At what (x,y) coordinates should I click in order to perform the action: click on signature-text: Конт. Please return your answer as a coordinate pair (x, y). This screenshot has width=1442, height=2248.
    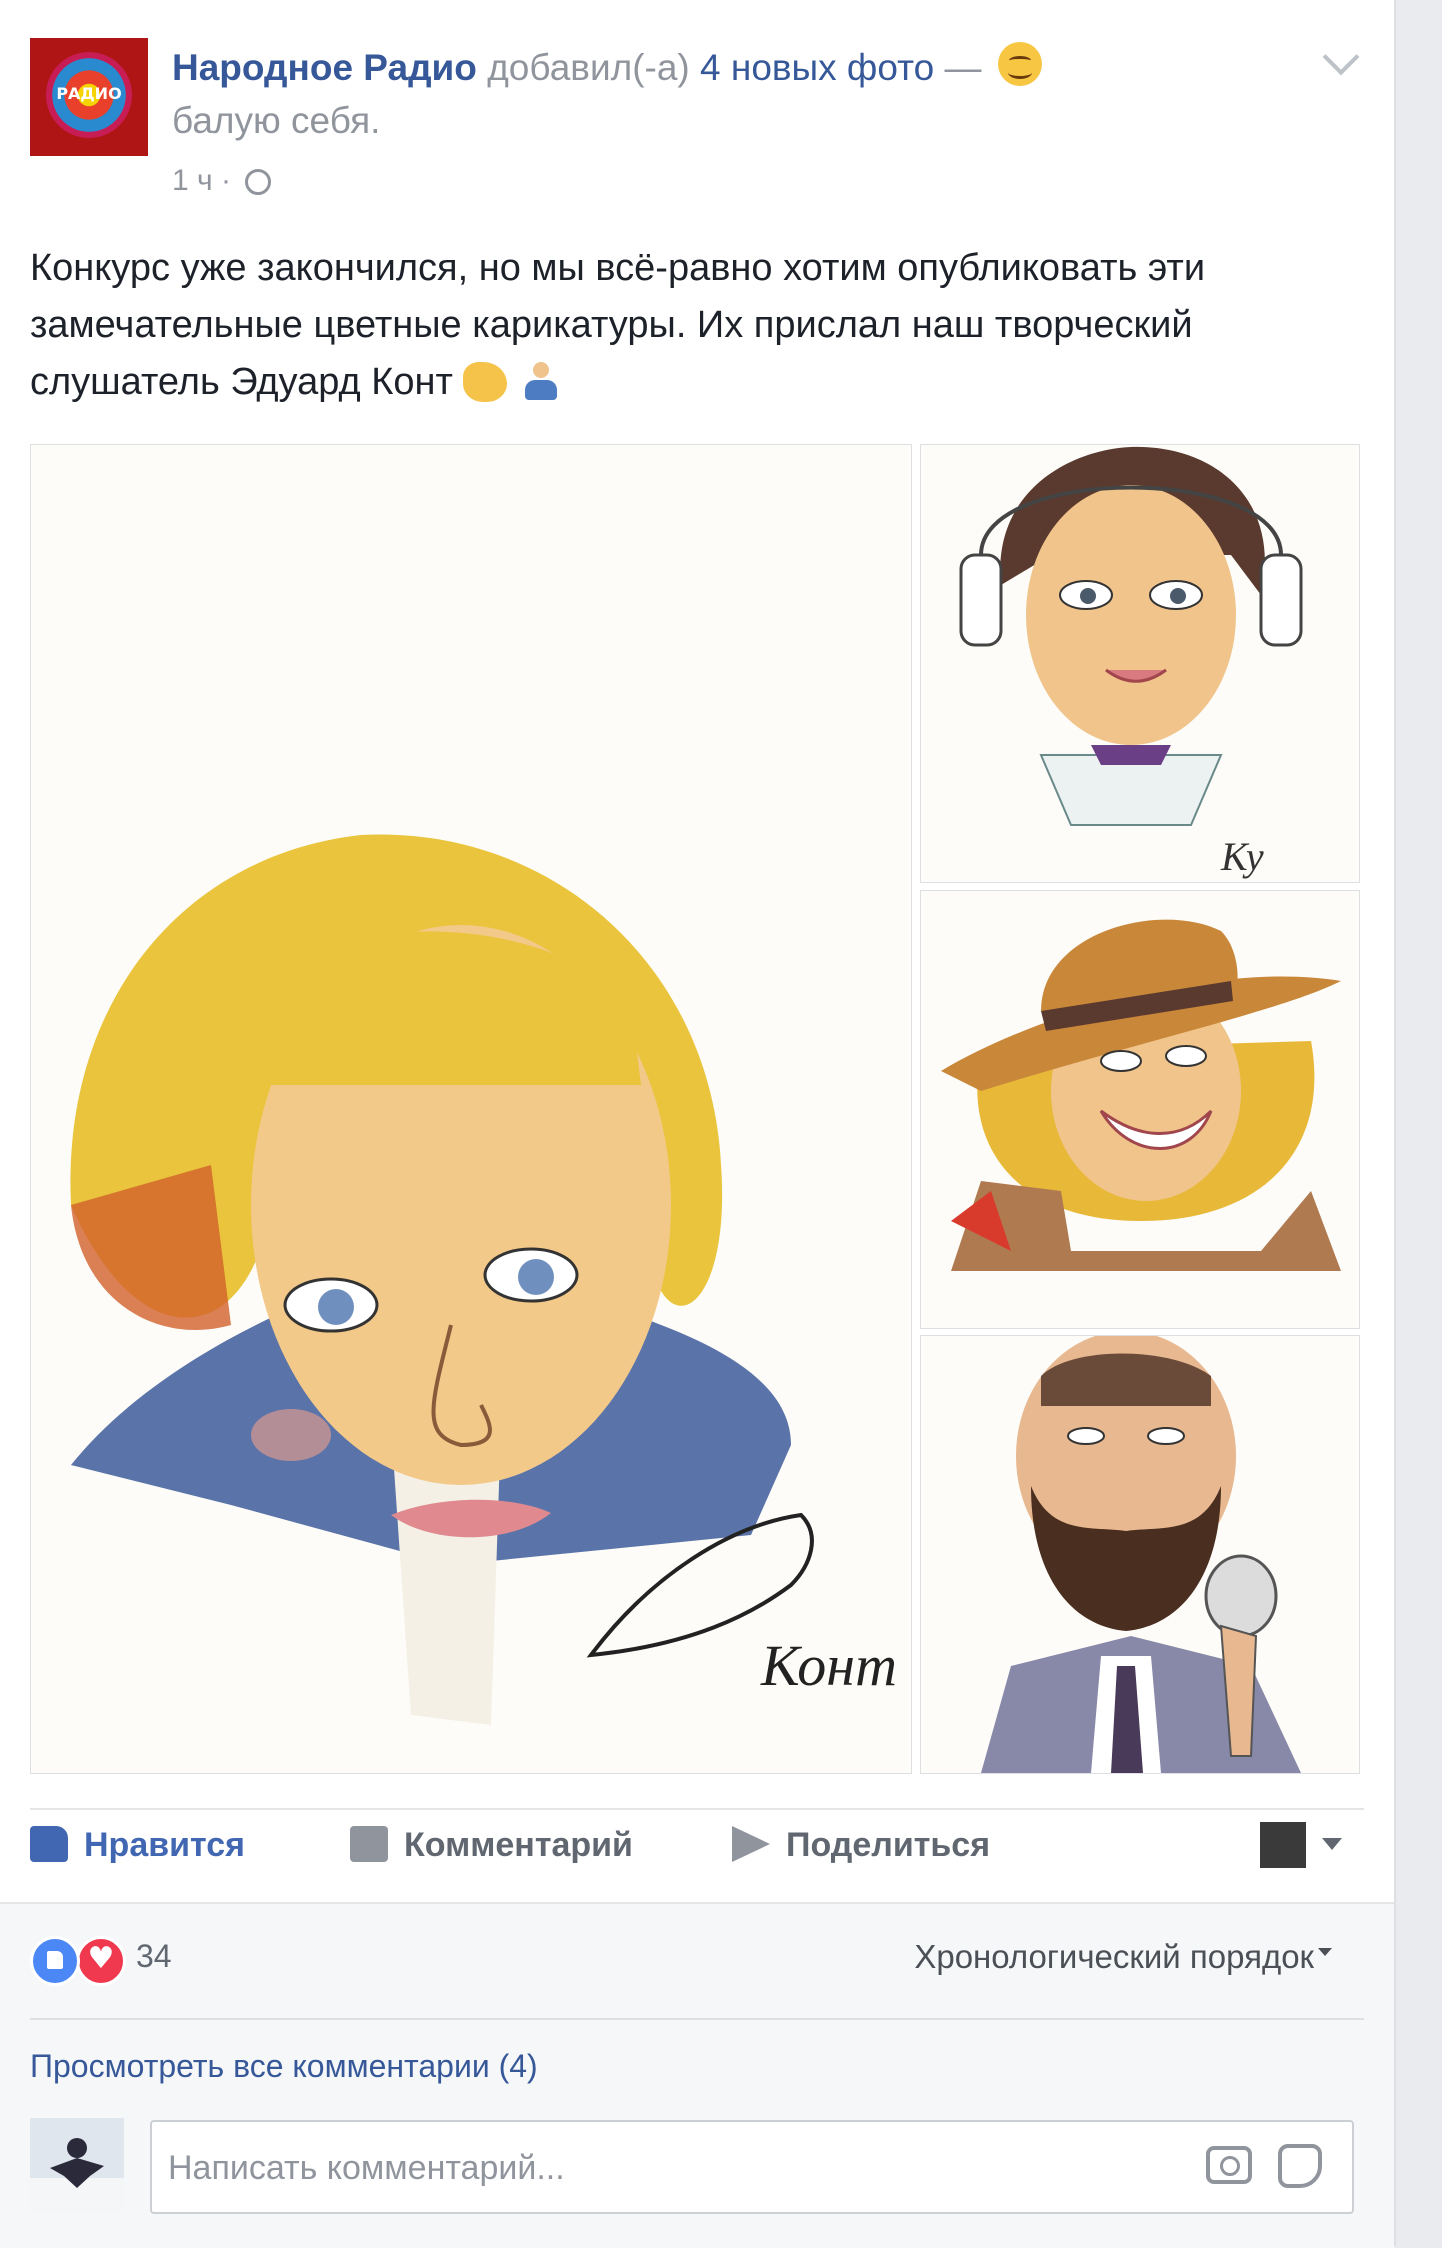
    Looking at the image, I should click on (828, 1665).